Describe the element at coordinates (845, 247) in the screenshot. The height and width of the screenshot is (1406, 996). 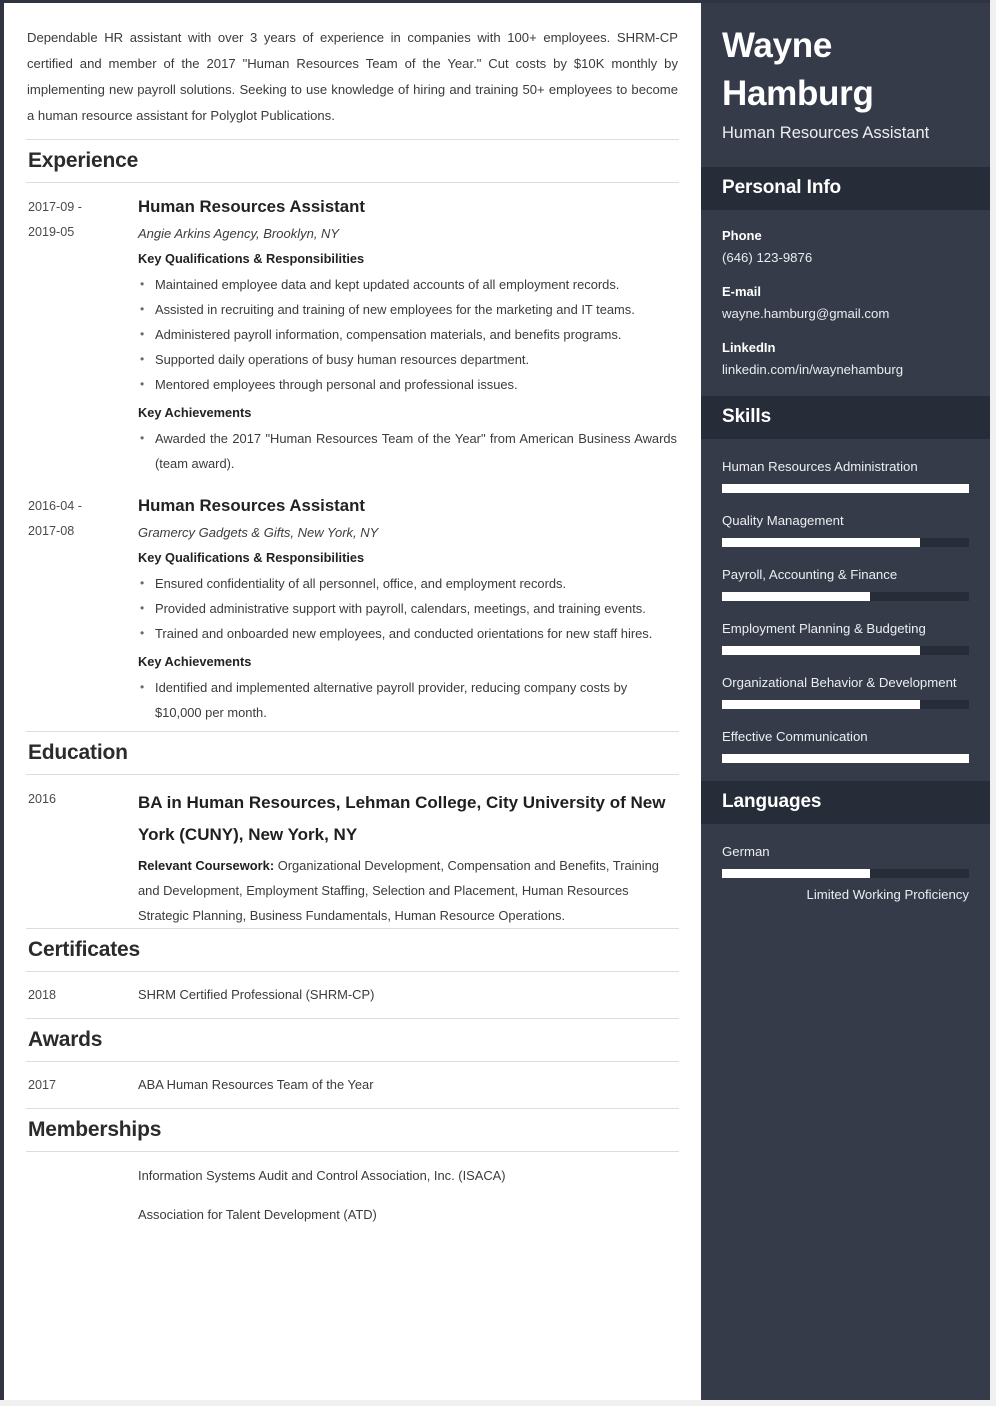
I see `contact-phone: Phone (646) 123-9876` at that location.